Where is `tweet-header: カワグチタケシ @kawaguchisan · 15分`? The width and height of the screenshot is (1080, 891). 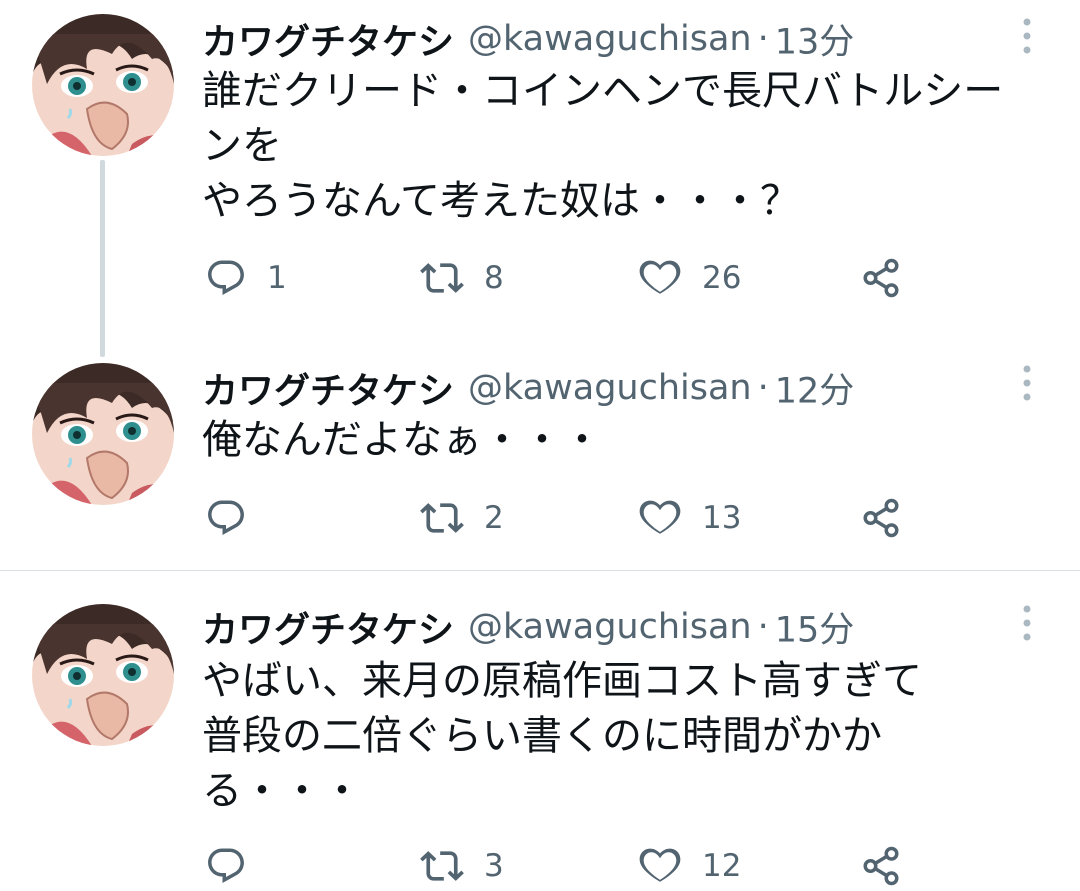
tweet-header: カワグチタケシ @kawaguchisan · 15分 is located at coordinates (528, 626).